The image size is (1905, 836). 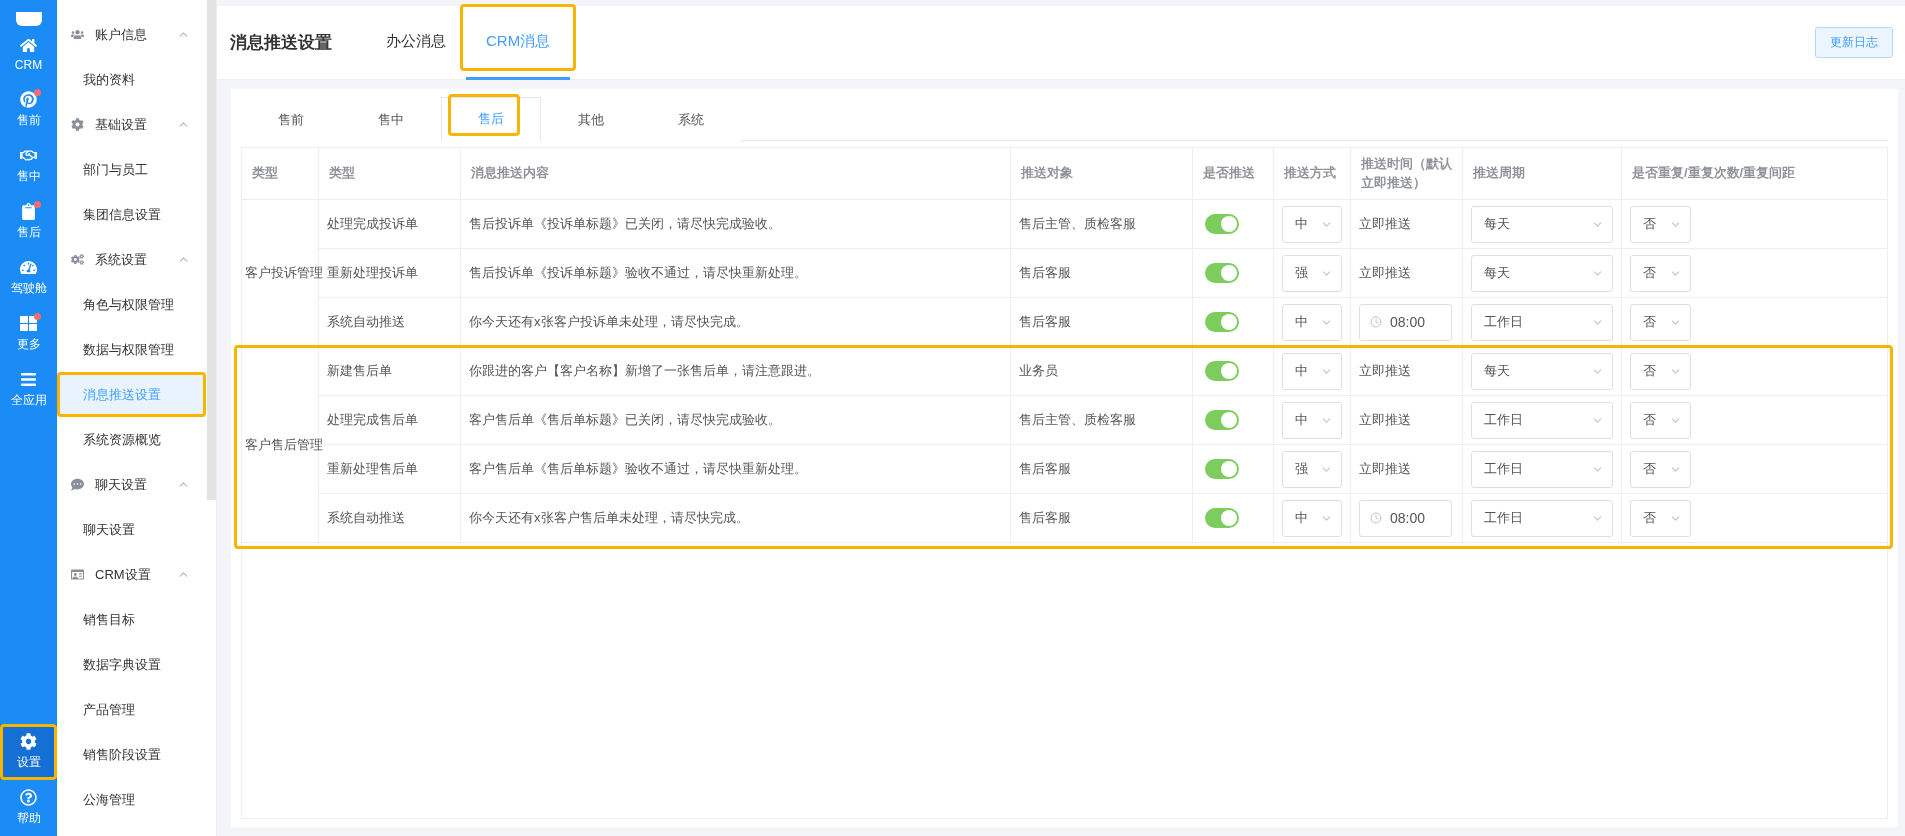 I want to click on rail-label: 设置, so click(x=28, y=762).